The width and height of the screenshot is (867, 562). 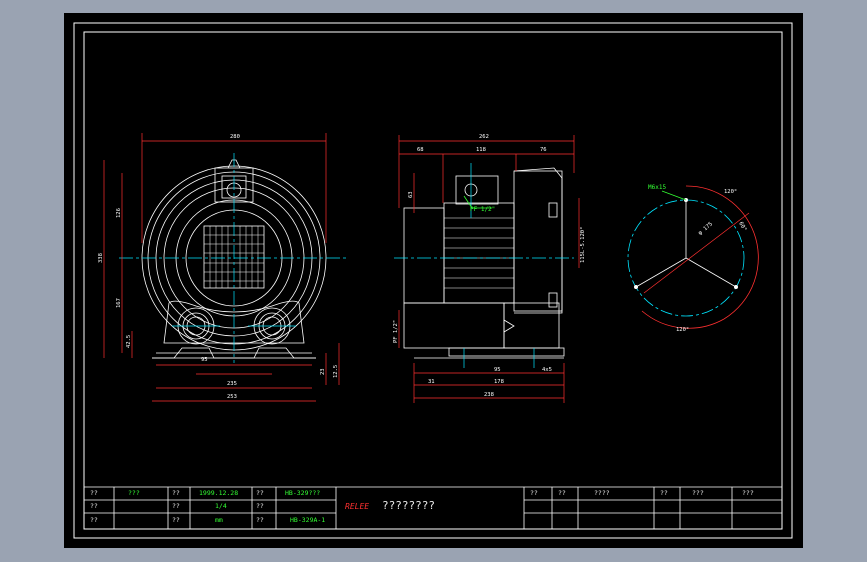 I want to click on dim-base-small: 23, so click(x=323, y=371).